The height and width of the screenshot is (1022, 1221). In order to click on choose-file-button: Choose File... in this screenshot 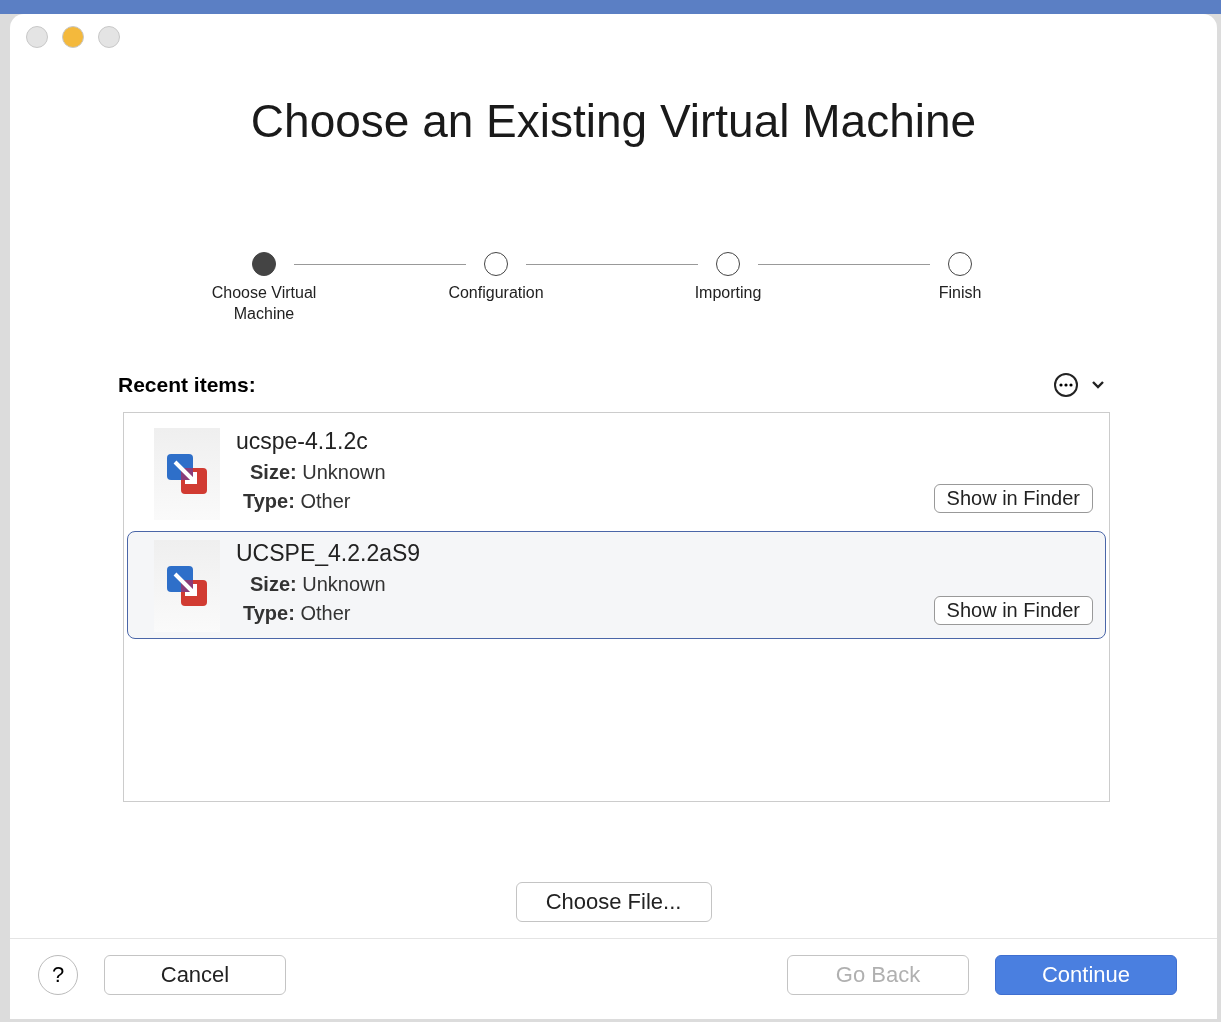, I will do `click(613, 902)`.